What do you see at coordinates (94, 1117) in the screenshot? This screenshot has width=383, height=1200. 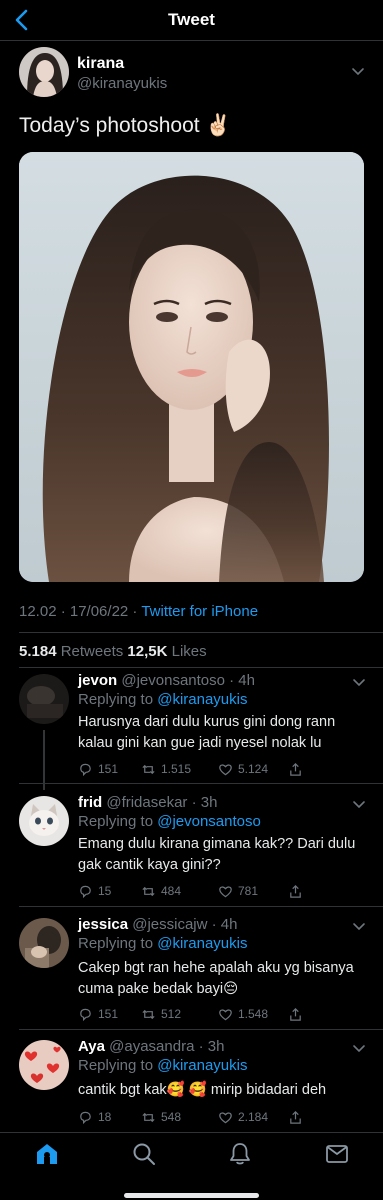 I see `reply-action: 18` at bounding box center [94, 1117].